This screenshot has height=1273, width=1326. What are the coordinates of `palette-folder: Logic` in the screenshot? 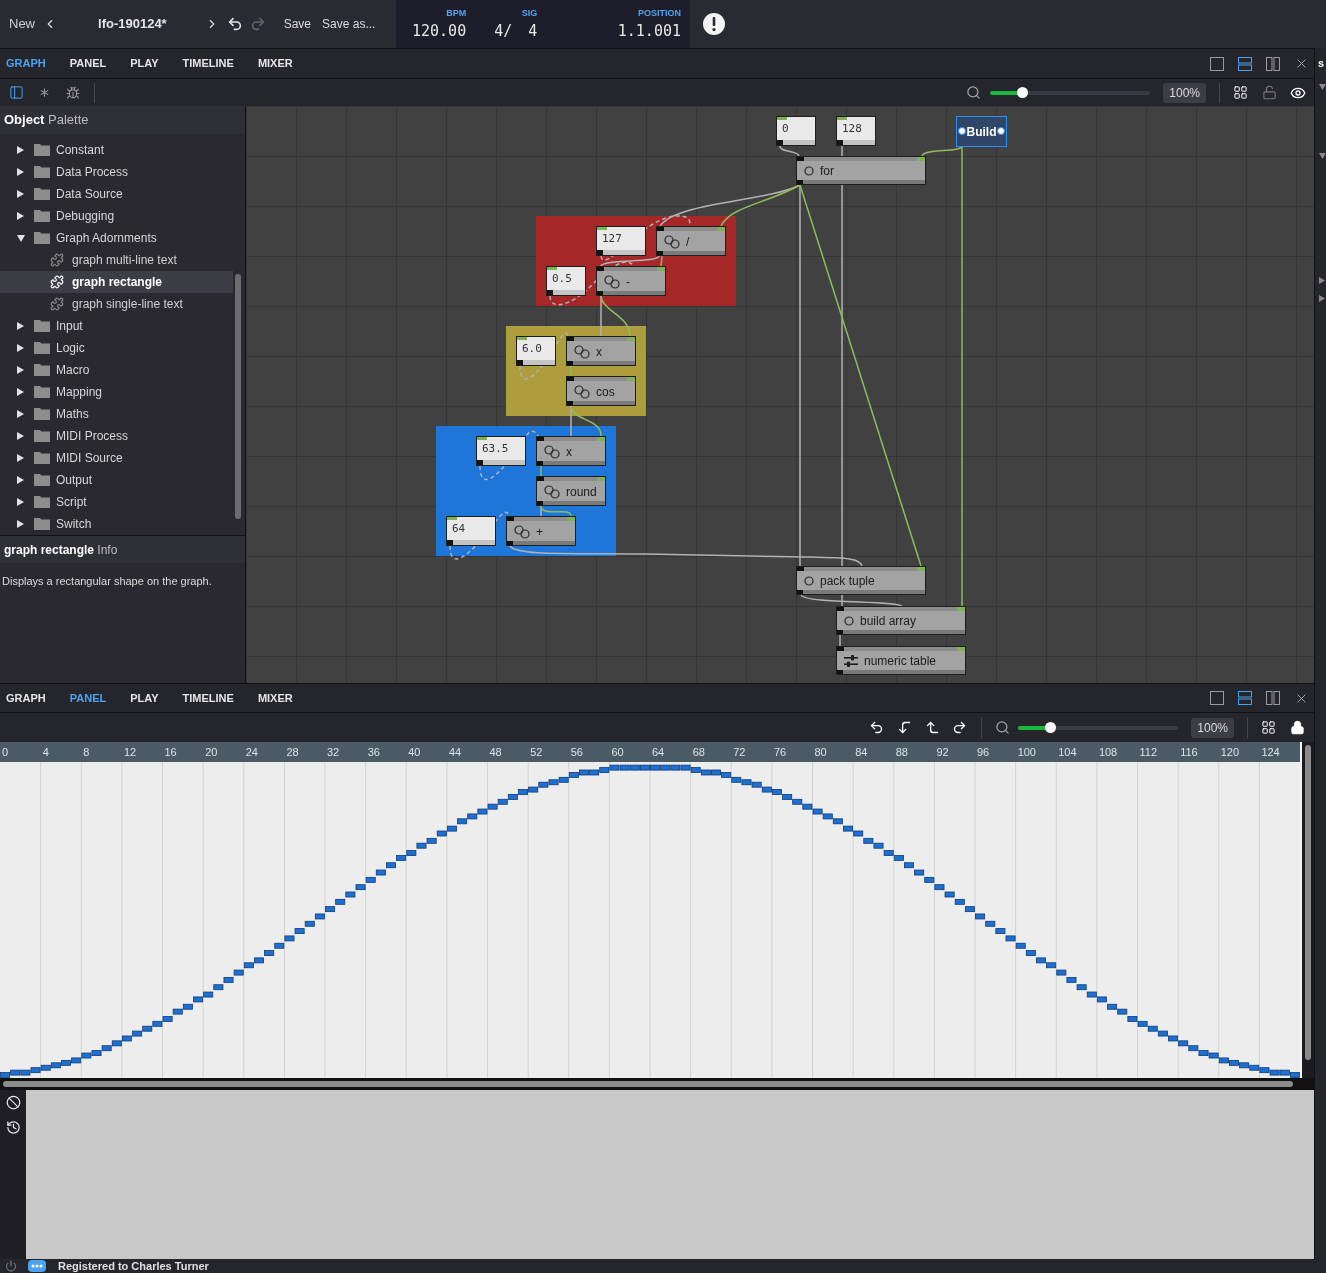 It's located at (116, 348).